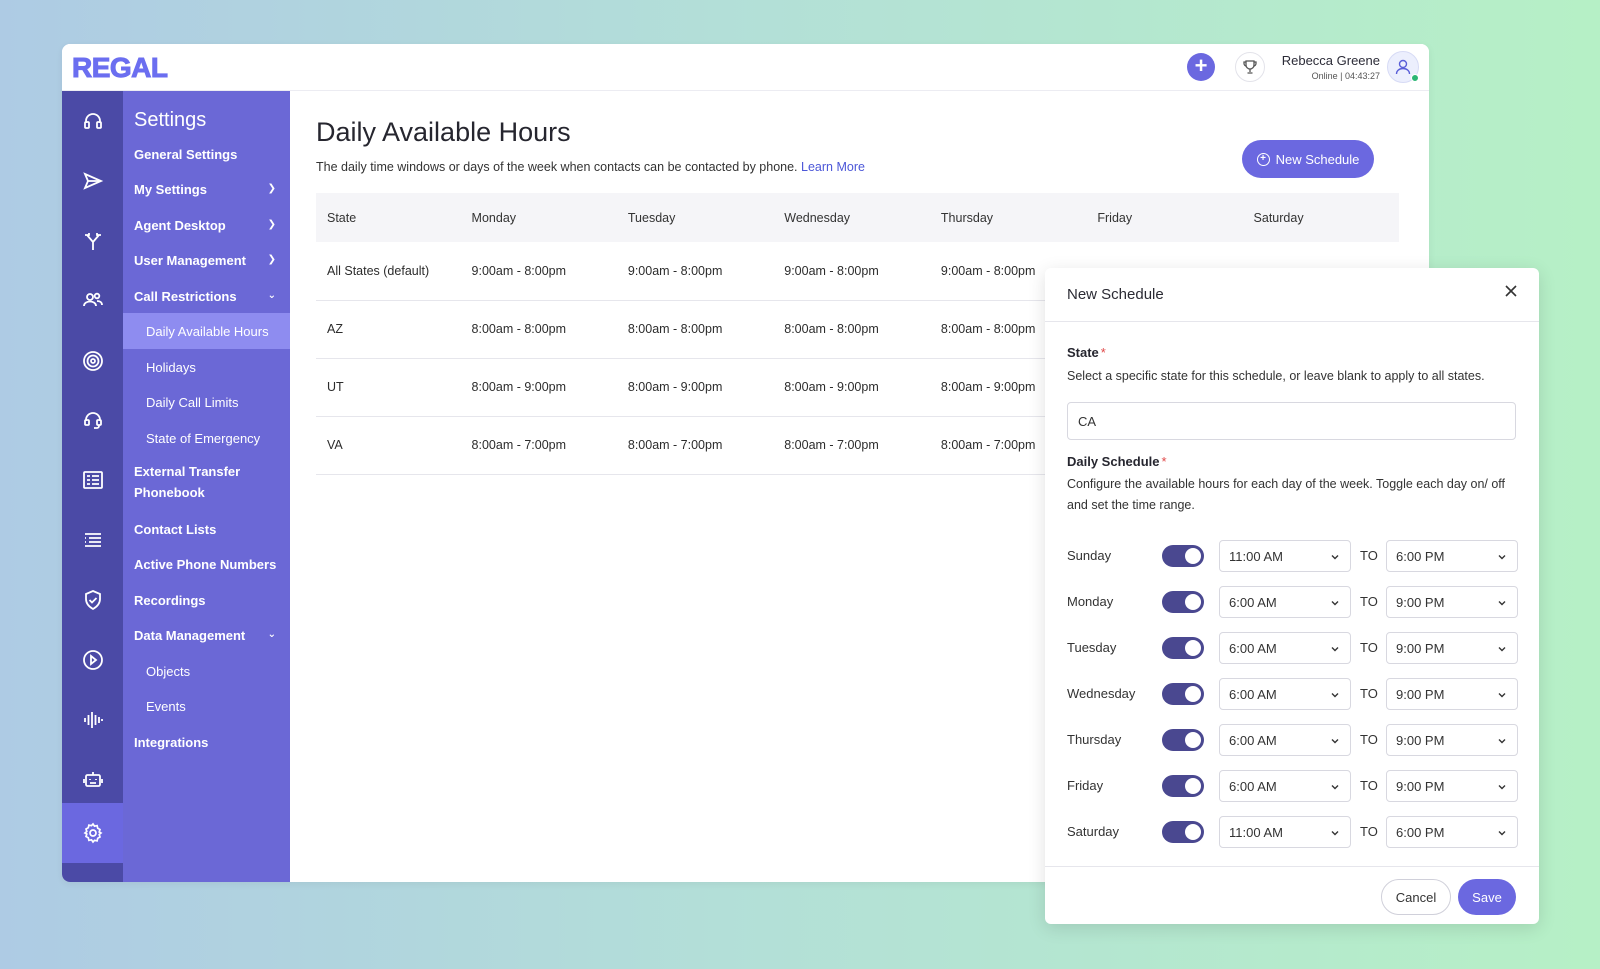 Image resolution: width=1600 pixels, height=969 pixels. What do you see at coordinates (92, 361) in the screenshot?
I see `target-icon` at bounding box center [92, 361].